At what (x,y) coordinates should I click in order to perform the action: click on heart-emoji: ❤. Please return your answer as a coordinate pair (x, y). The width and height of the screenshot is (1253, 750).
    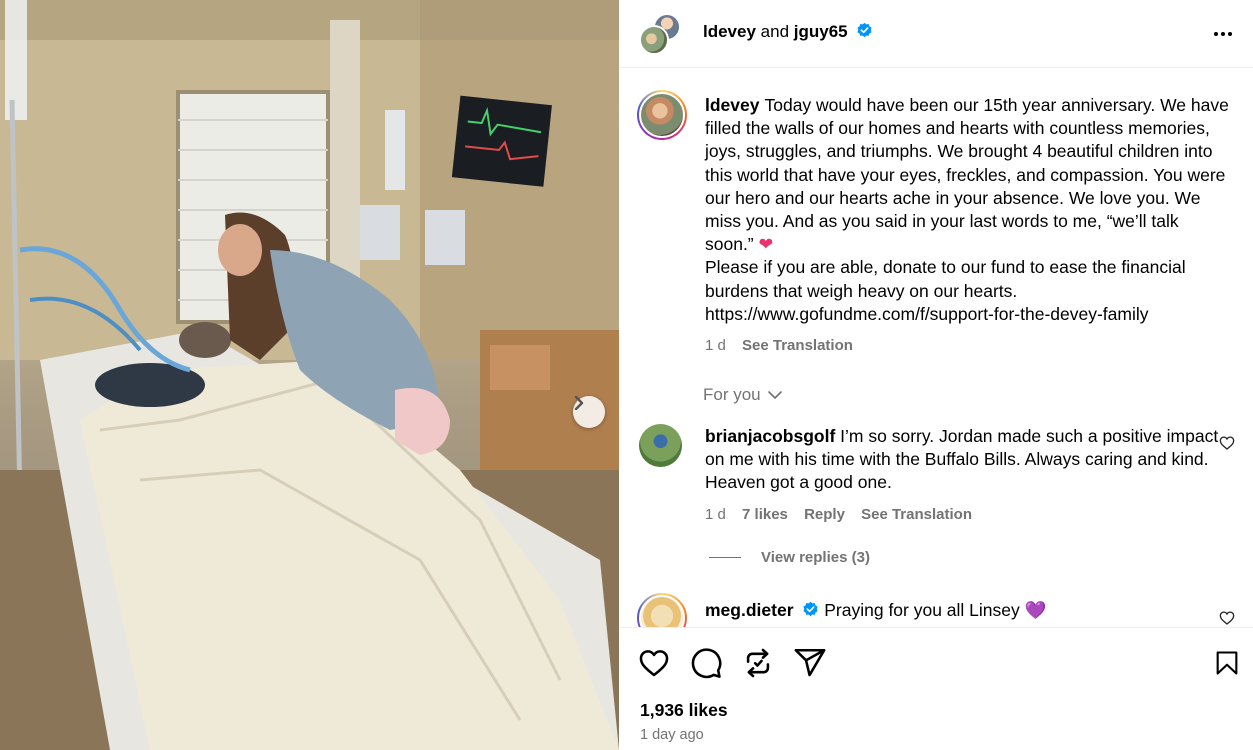
    Looking at the image, I should click on (766, 244).